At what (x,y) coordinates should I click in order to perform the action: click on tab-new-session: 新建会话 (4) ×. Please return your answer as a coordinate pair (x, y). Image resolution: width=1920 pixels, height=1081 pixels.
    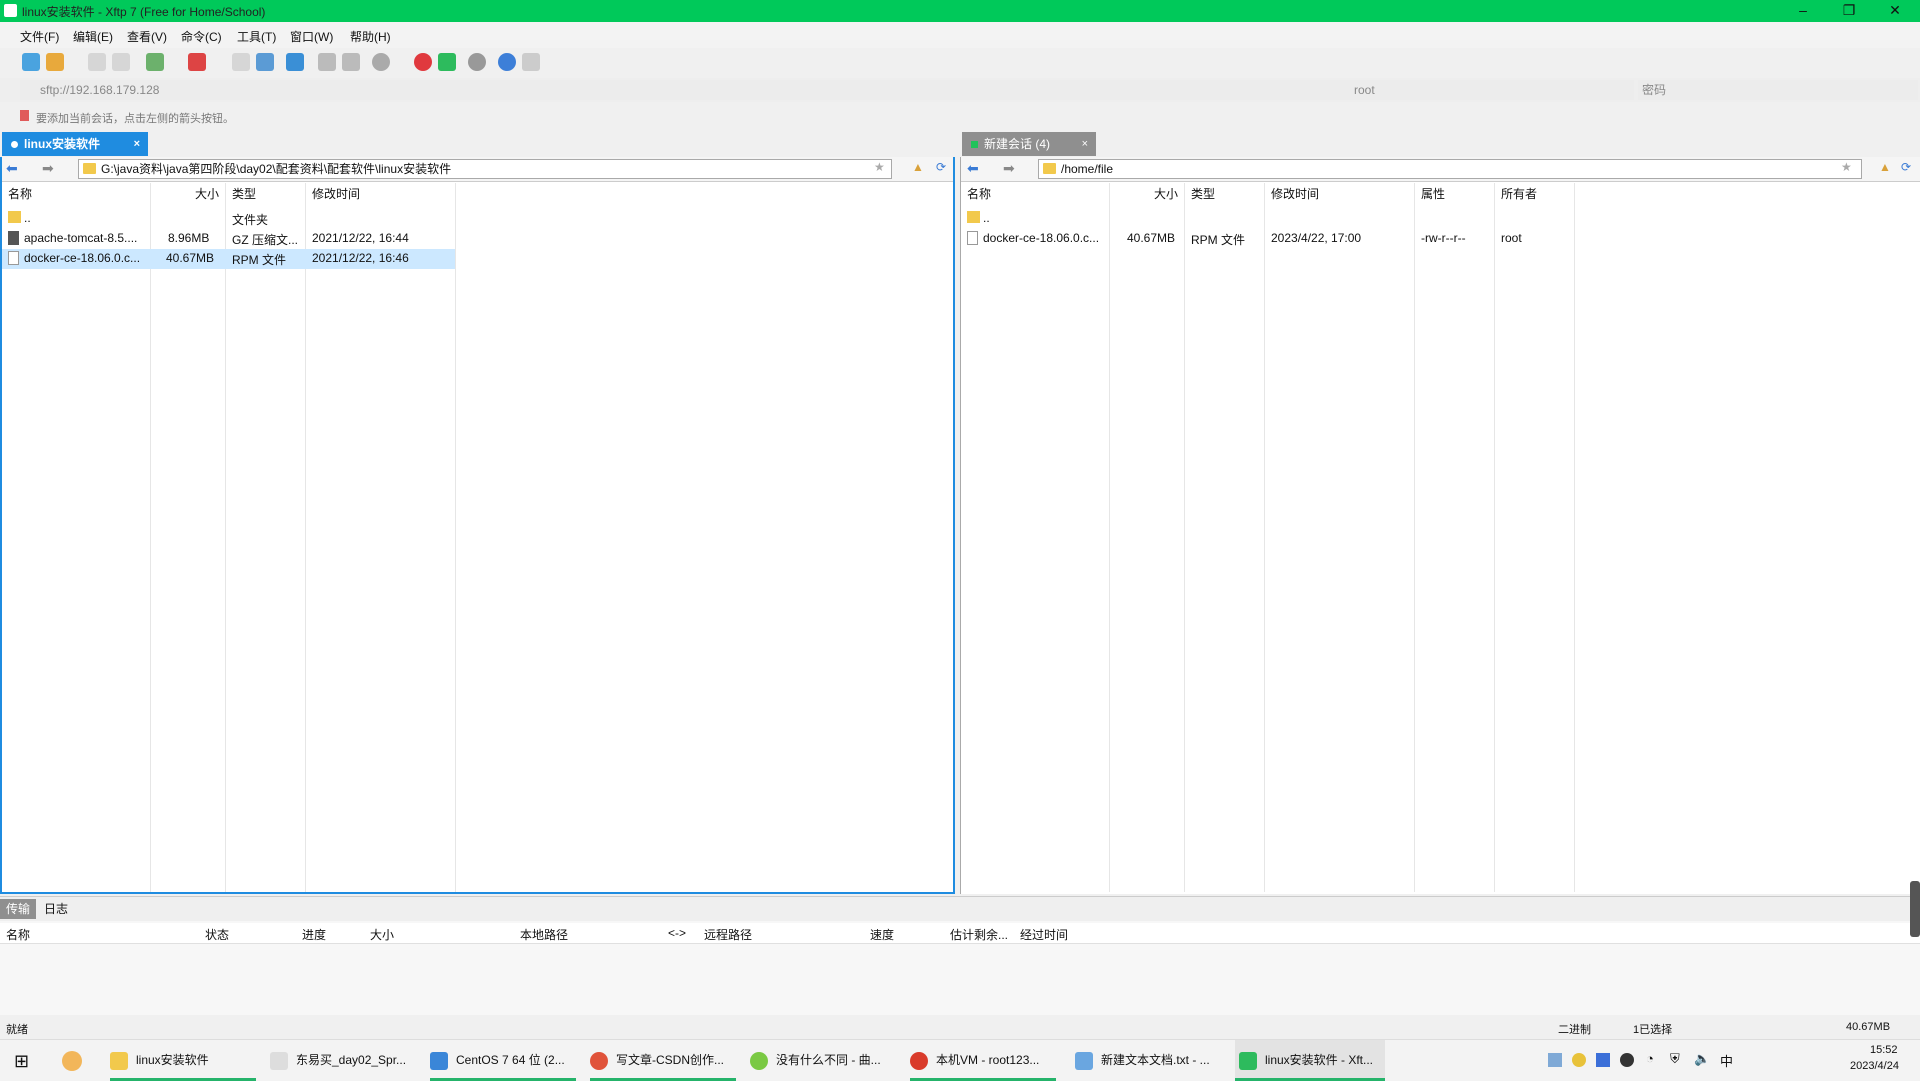
    Looking at the image, I should click on (1029, 144).